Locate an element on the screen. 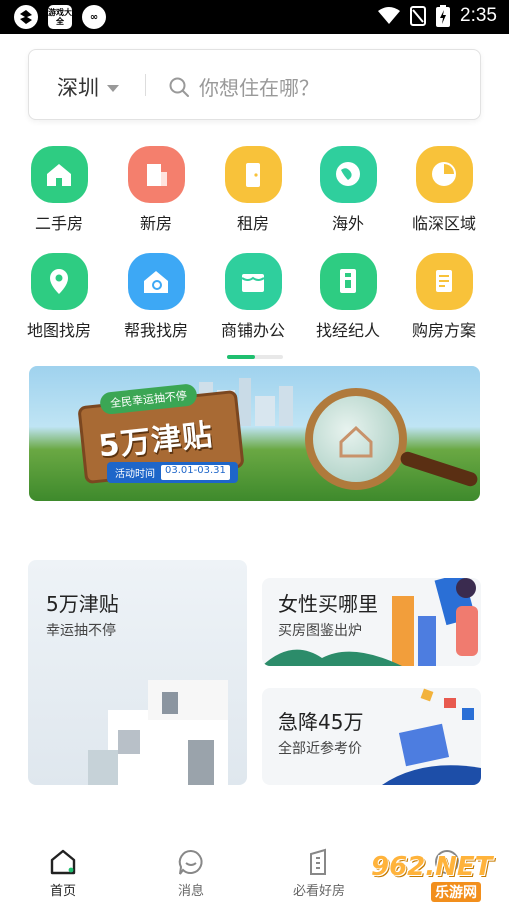 This screenshot has width=509, height=904. tile-subsidy-subtitle: 幸运抽不停 is located at coordinates (81, 631).